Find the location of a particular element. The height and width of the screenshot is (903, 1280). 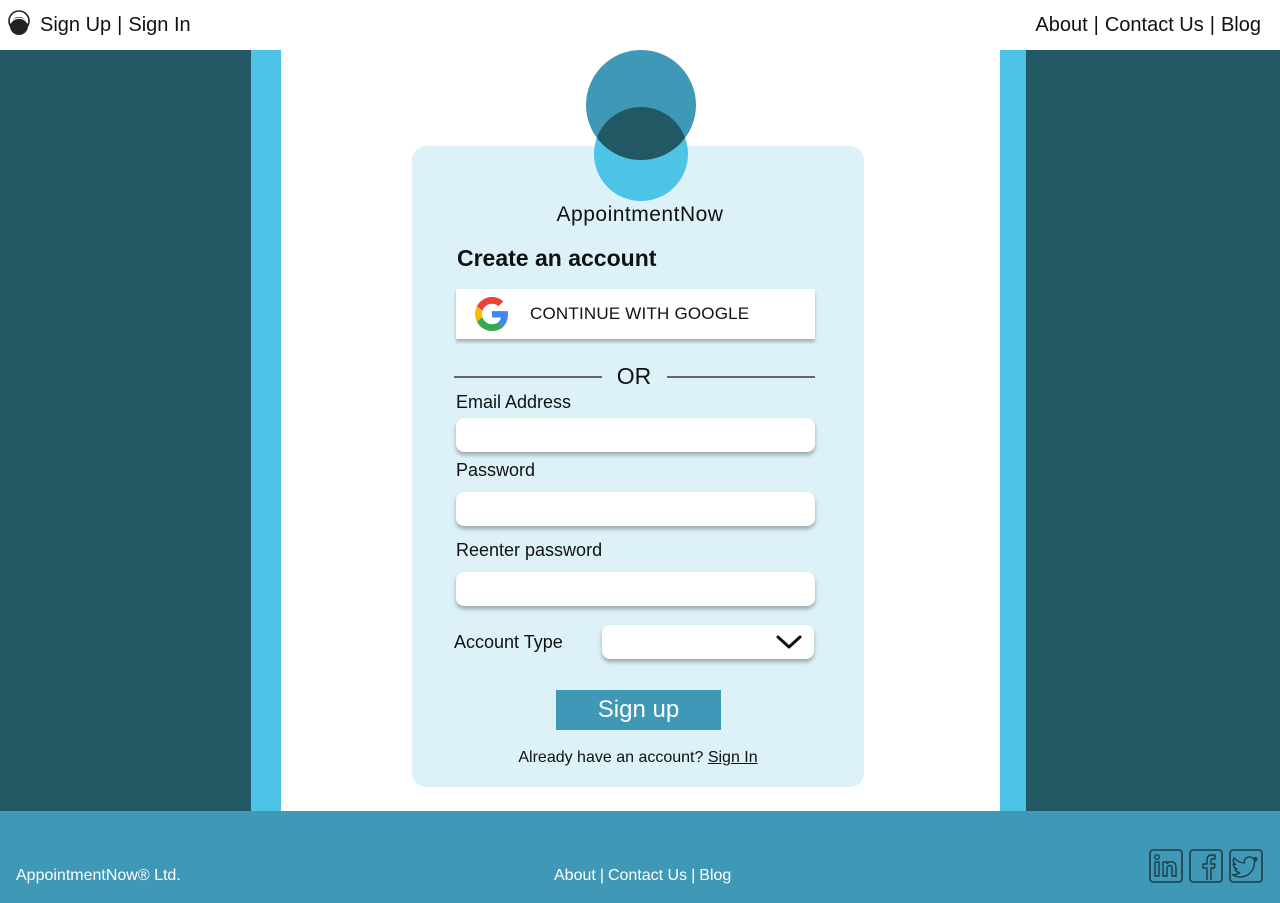

footer-contact-link: Contact Us is located at coordinates (647, 876).